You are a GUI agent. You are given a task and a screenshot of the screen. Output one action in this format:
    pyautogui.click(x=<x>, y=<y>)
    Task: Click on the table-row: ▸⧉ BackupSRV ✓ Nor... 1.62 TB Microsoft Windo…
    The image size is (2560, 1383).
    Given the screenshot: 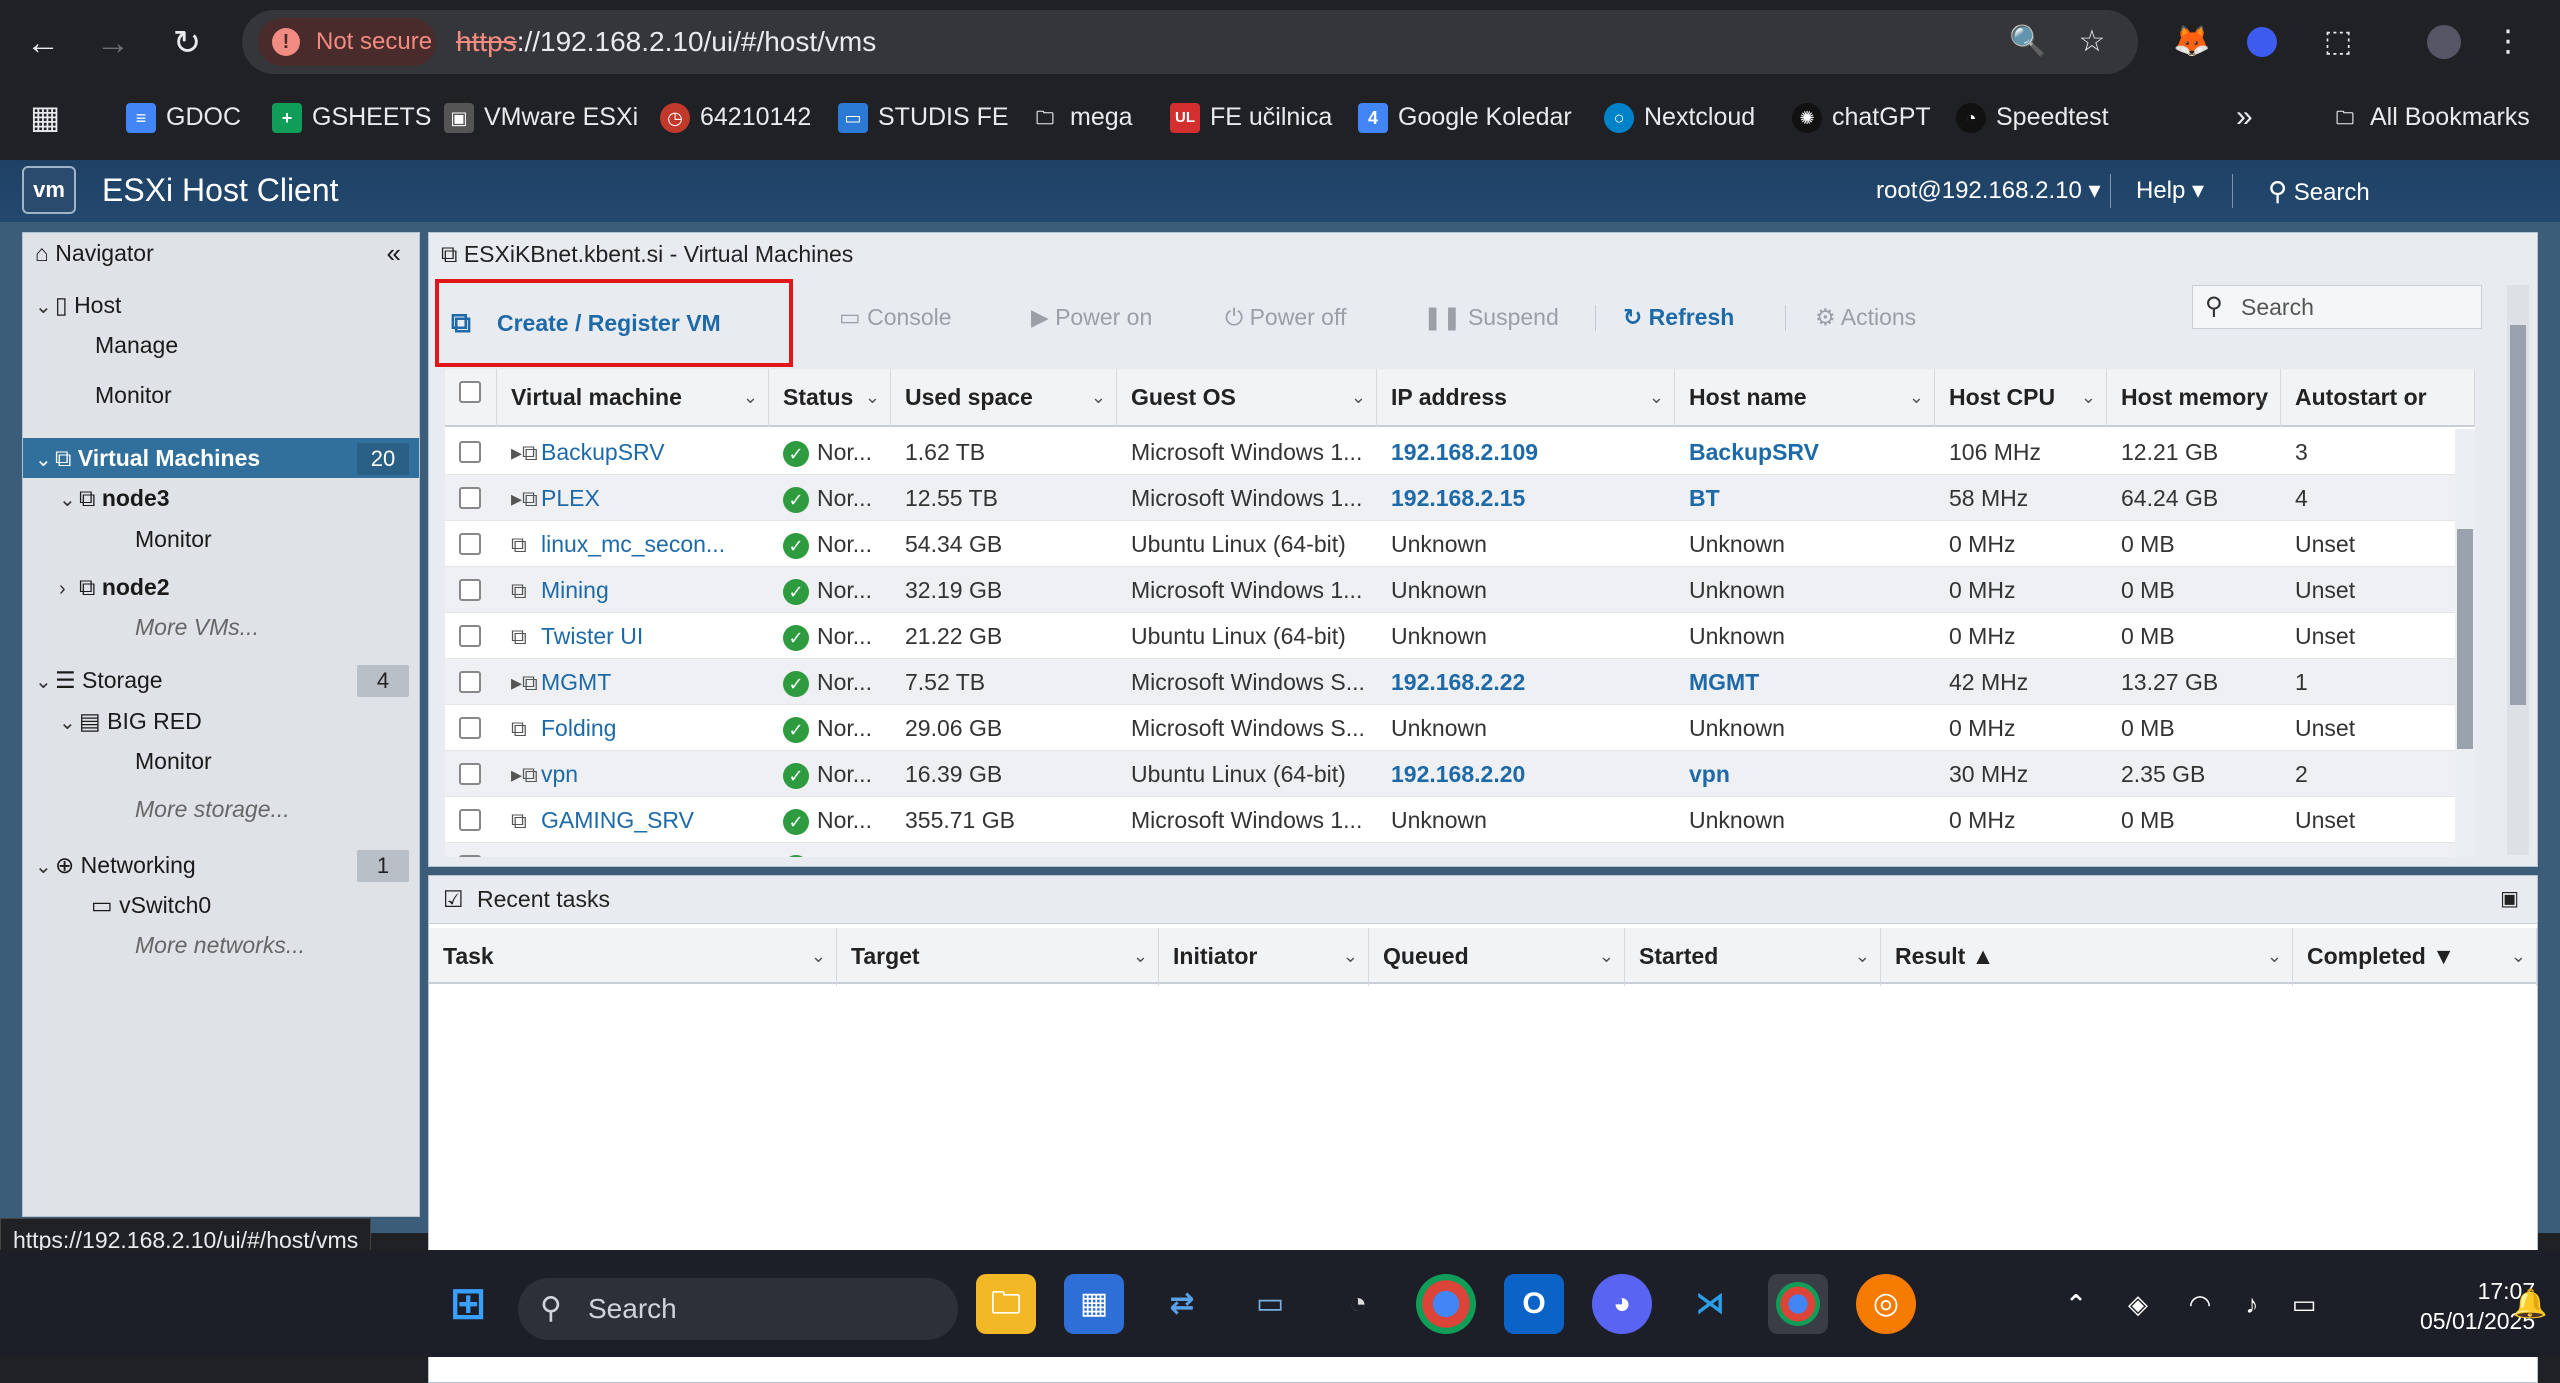 What is the action you would take?
    pyautogui.click(x=1450, y=452)
    